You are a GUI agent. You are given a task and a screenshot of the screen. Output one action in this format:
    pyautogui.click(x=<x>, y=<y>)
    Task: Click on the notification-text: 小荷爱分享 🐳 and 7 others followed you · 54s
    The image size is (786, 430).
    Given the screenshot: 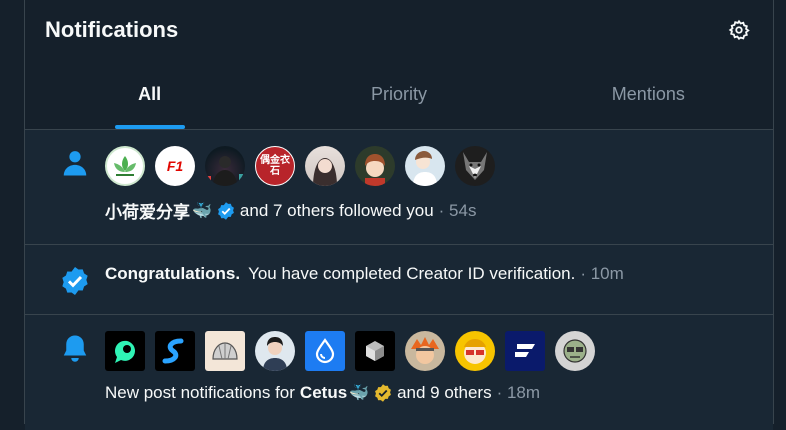 What is the action you would take?
    pyautogui.click(x=439, y=210)
    